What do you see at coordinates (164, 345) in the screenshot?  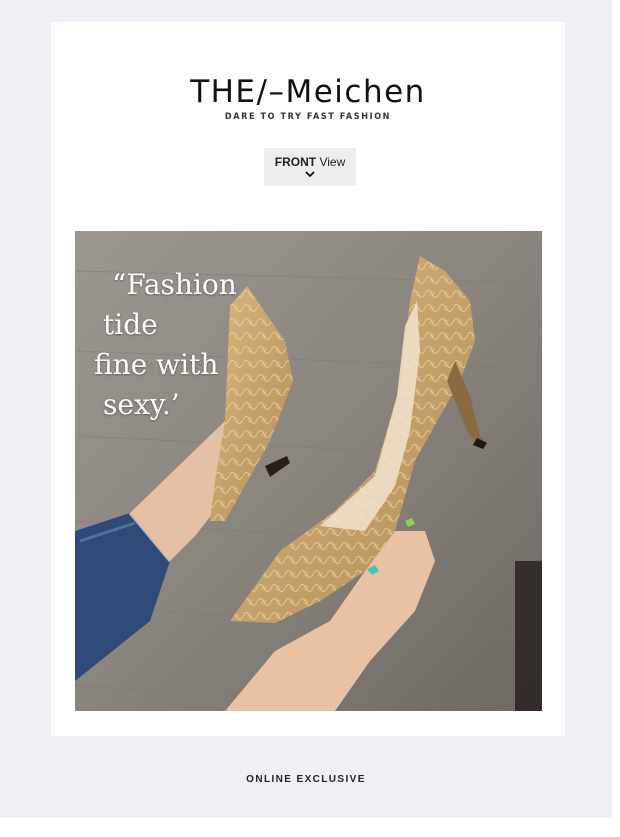 I see `fashion-quote: “Fashion tide fine with sexy.’` at bounding box center [164, 345].